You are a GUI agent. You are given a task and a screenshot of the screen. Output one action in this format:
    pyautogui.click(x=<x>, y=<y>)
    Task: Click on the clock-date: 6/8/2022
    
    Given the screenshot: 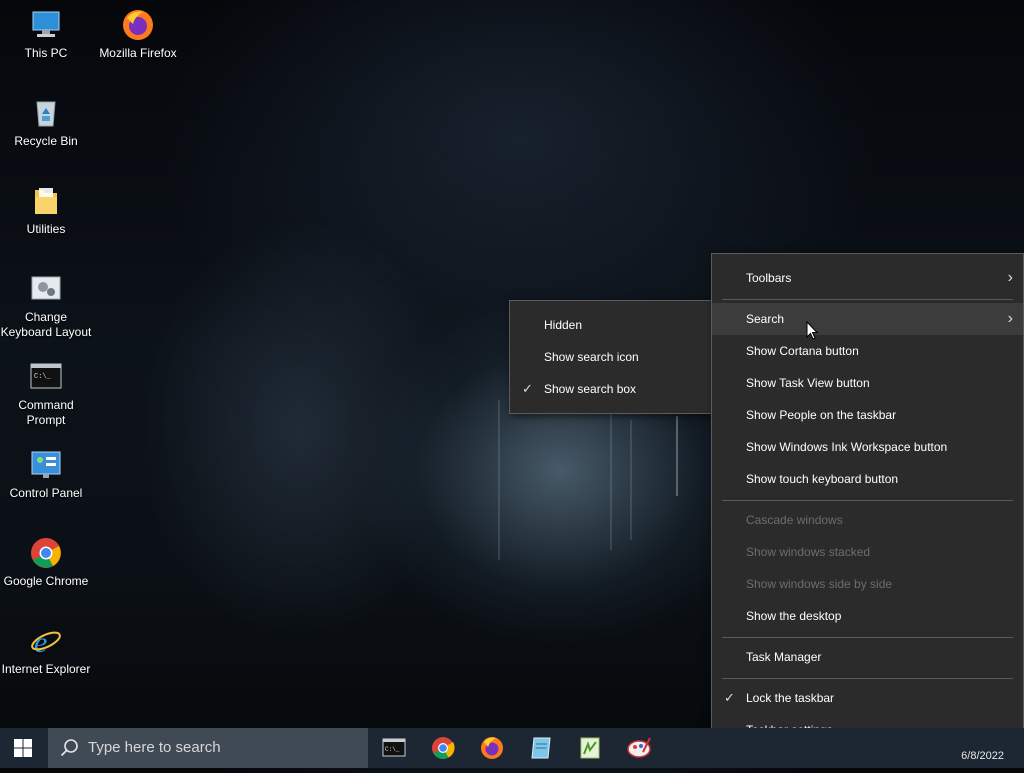 What is the action you would take?
    pyautogui.click(x=982, y=756)
    